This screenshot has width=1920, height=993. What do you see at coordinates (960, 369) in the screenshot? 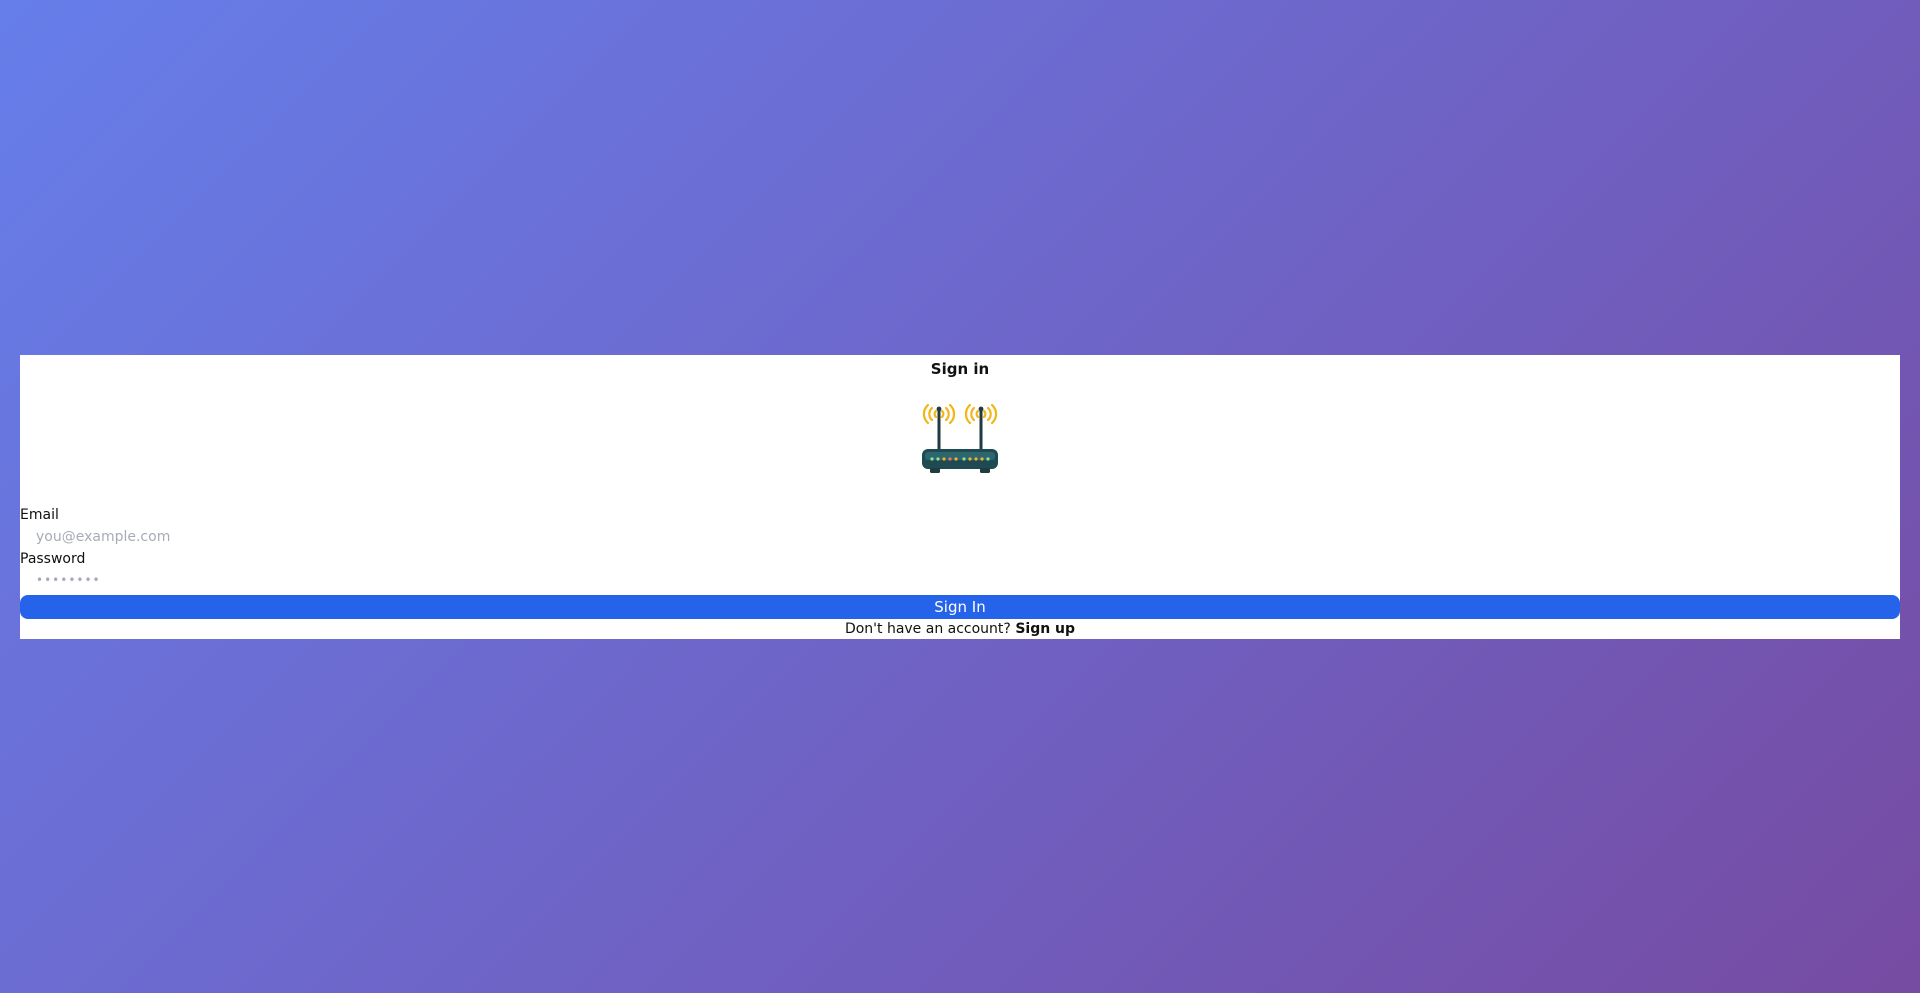
I see `page-title: Sign in` at bounding box center [960, 369].